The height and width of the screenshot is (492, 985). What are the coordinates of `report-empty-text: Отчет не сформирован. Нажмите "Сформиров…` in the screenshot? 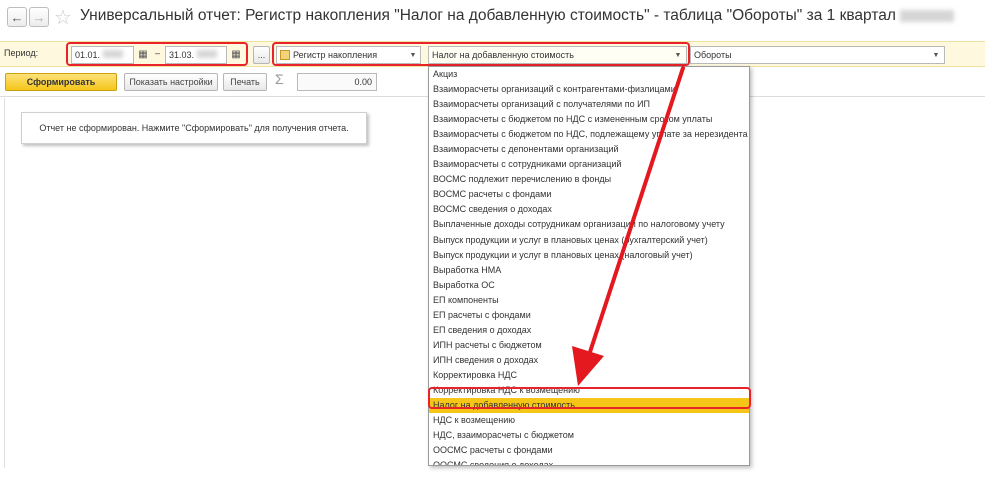 It's located at (194, 128).